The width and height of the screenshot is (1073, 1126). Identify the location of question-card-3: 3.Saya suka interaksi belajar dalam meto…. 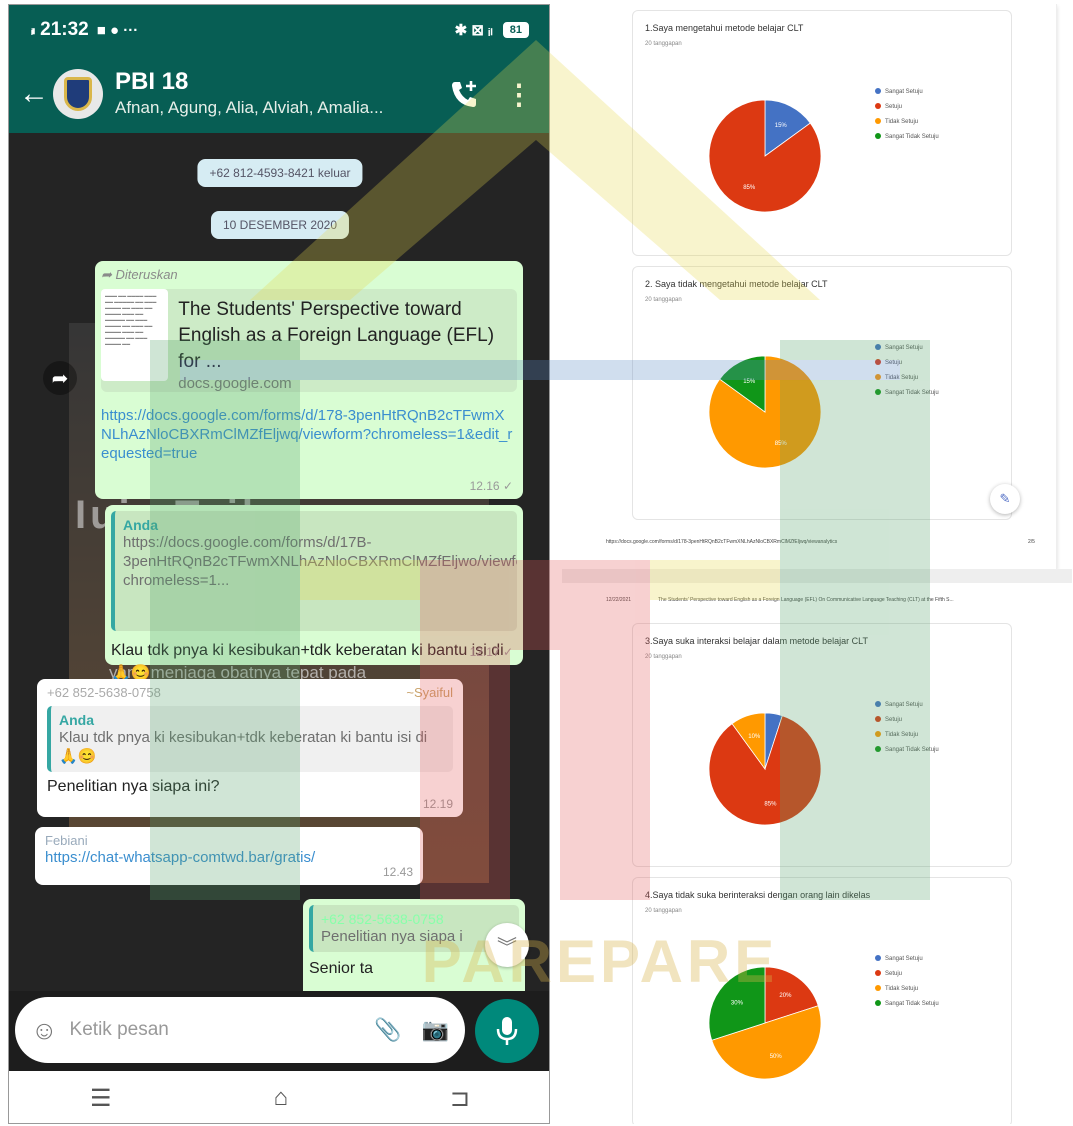
(822, 745).